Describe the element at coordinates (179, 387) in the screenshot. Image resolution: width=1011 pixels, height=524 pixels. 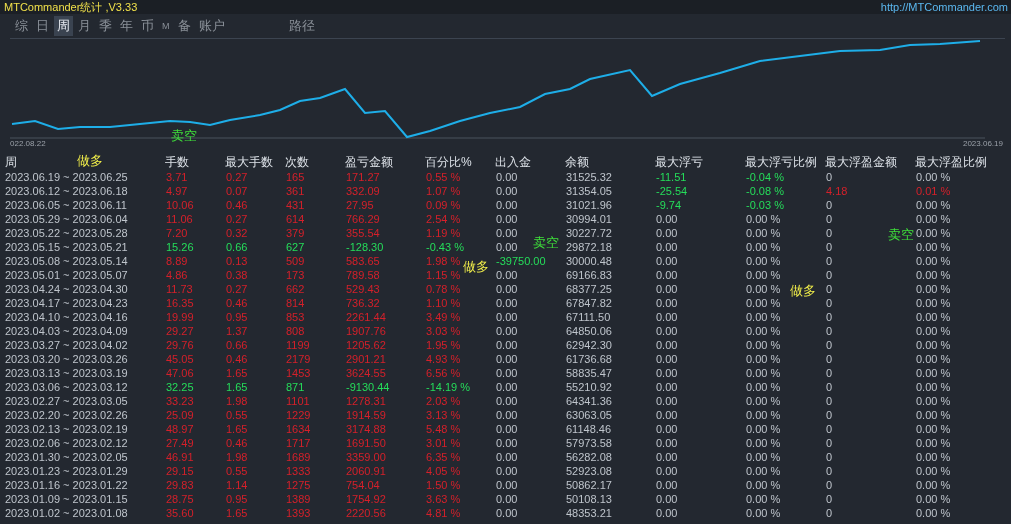
I see `table-cell: 32.25` at that location.